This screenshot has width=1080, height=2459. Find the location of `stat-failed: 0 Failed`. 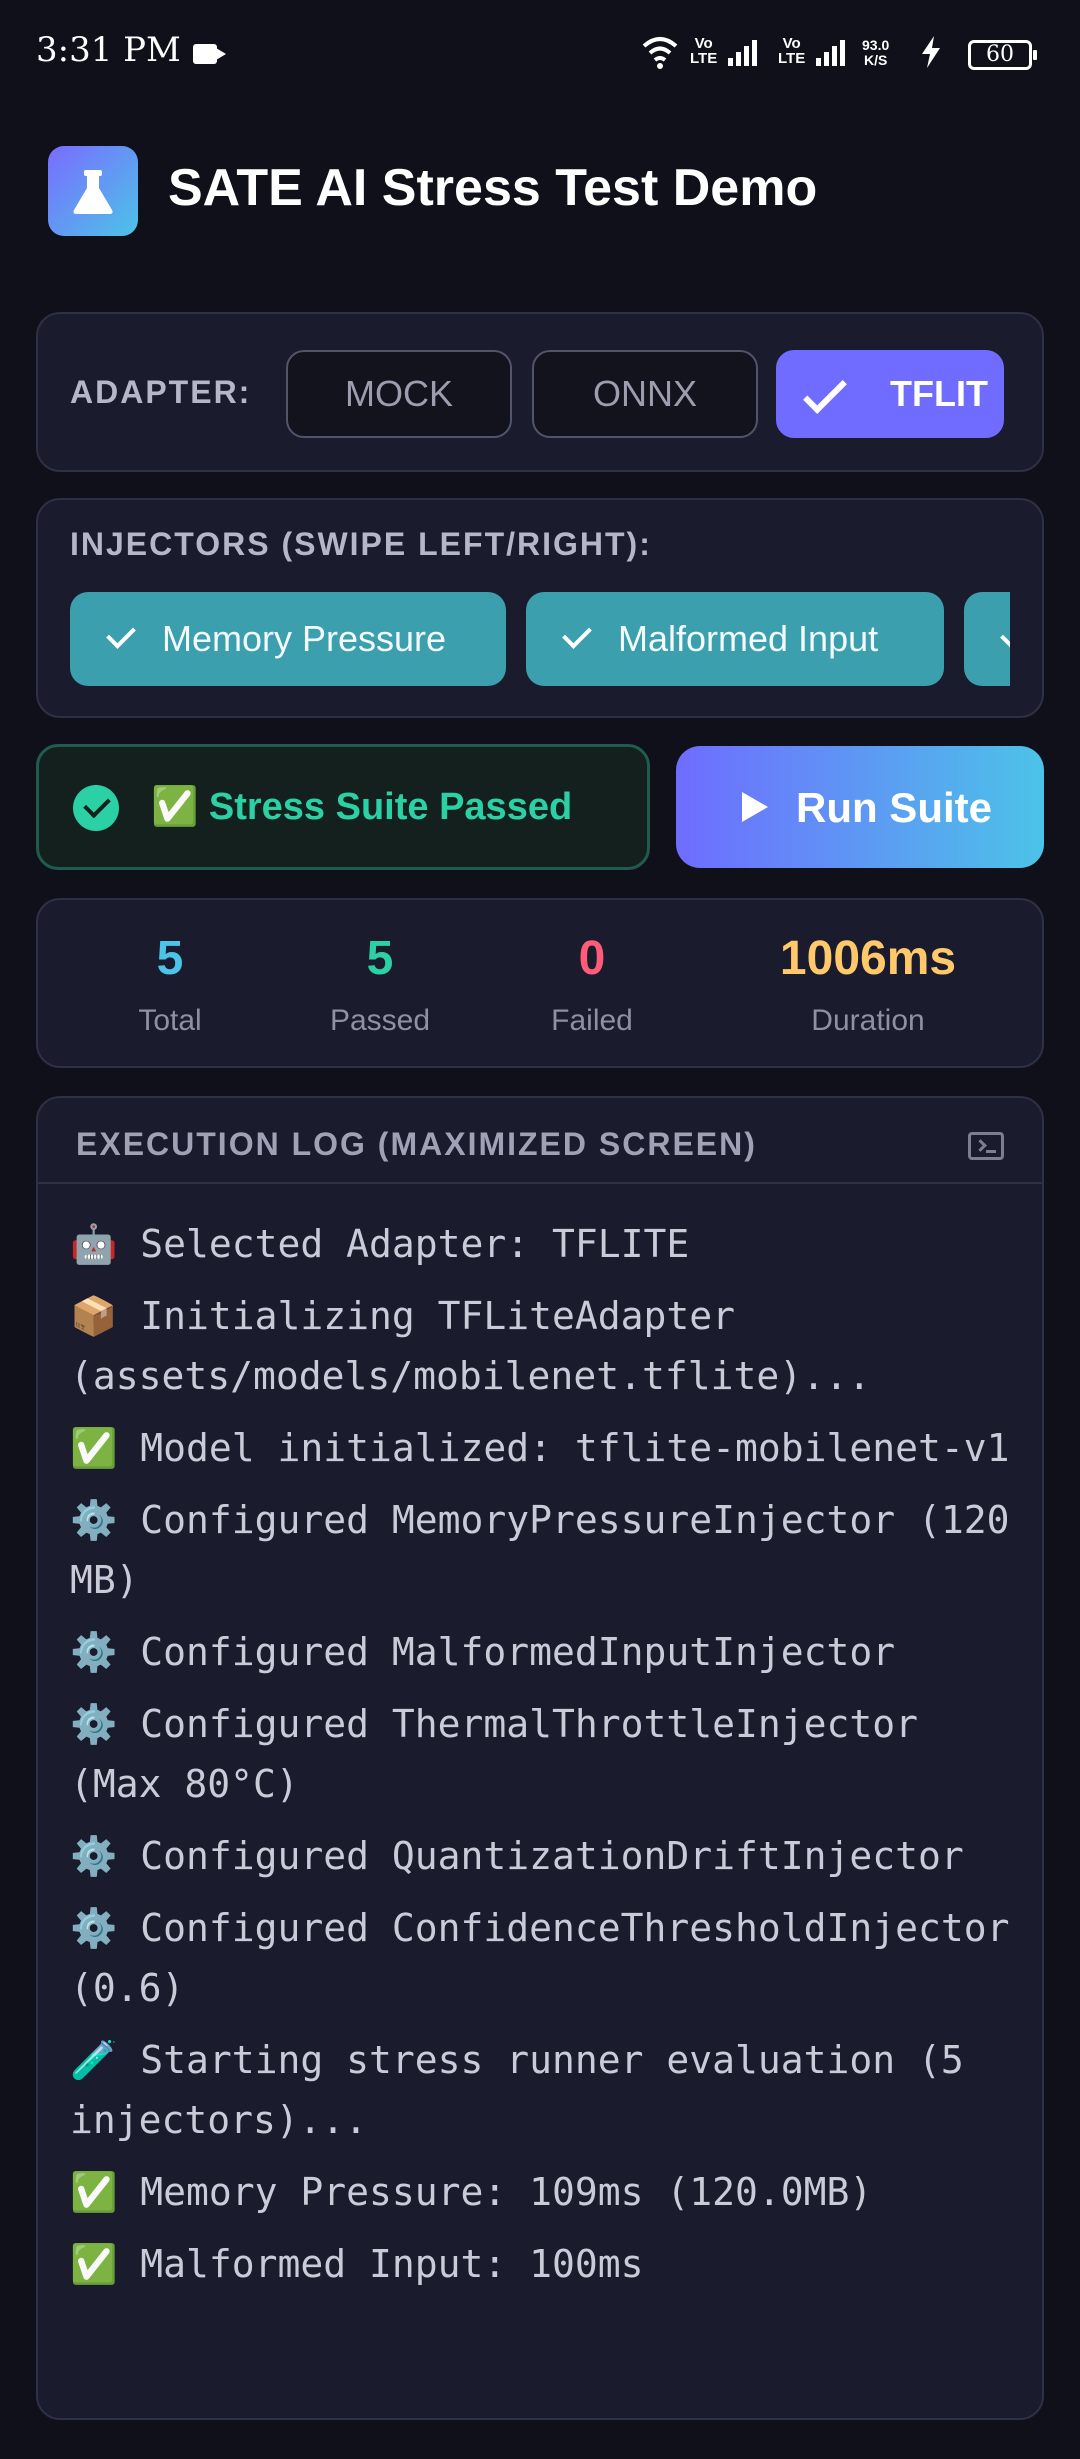

stat-failed: 0 Failed is located at coordinates (592, 984).